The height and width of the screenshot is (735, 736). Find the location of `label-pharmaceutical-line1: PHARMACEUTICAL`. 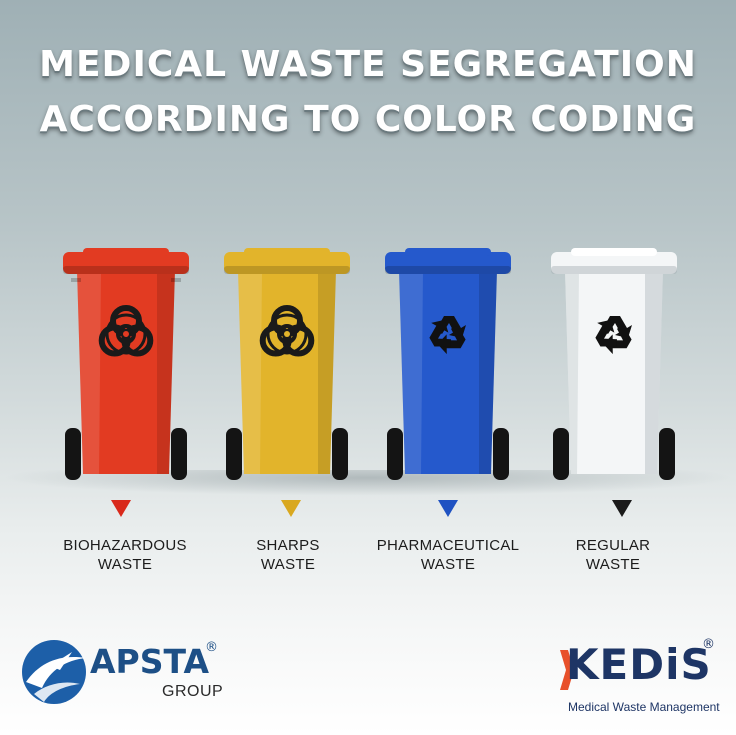

label-pharmaceutical-line1: PHARMACEUTICAL is located at coordinates (448, 545).